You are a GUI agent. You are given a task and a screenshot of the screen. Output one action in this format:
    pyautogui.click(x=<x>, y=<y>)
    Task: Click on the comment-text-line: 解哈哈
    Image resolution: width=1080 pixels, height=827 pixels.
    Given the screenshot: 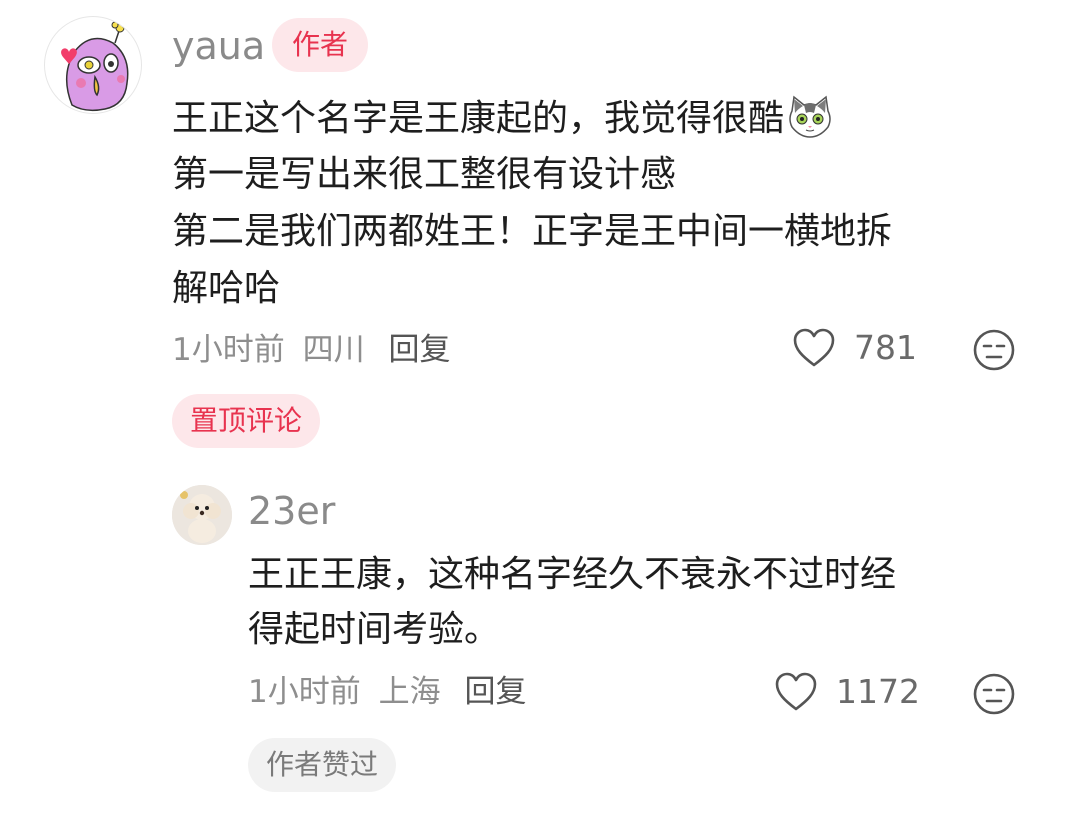 What is the action you would take?
    pyautogui.click(x=226, y=288)
    